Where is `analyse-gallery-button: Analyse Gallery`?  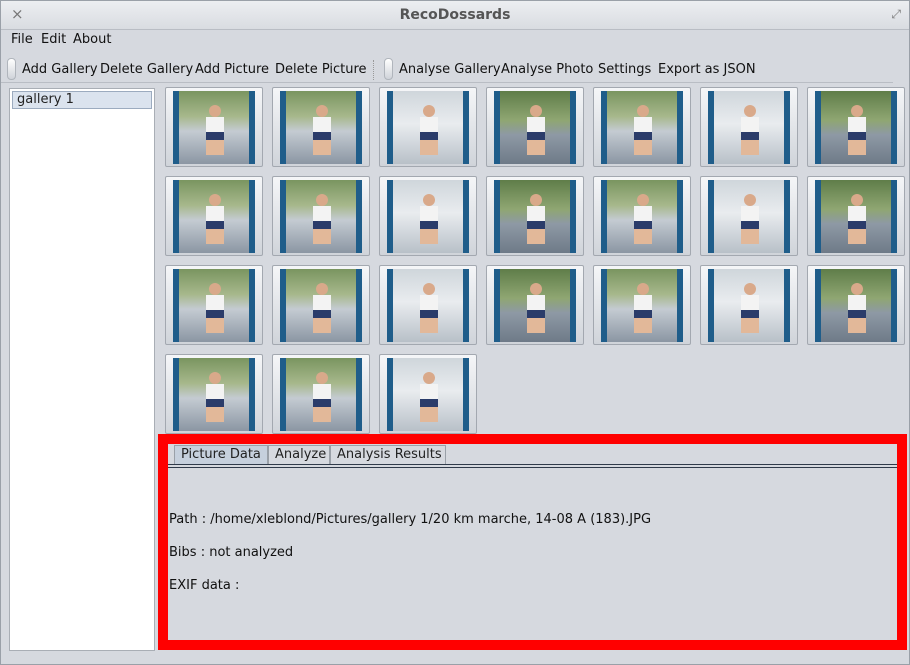
analyse-gallery-button: Analyse Gallery is located at coordinates (450, 69).